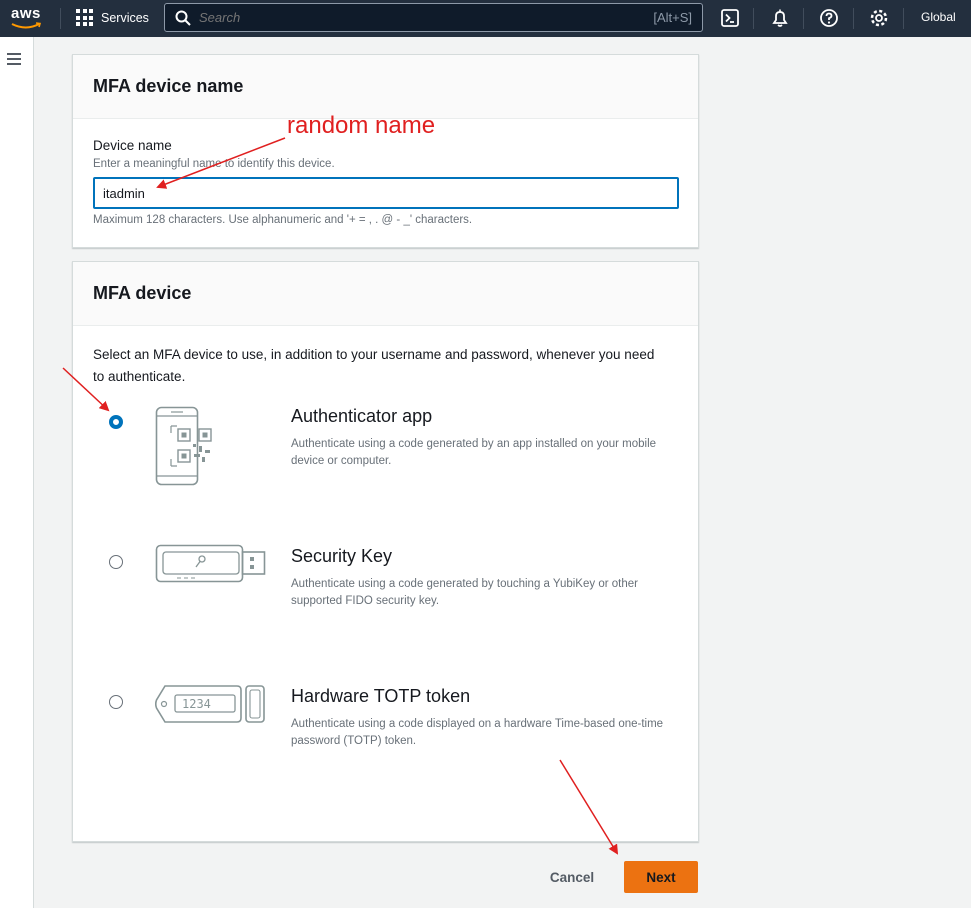 This screenshot has width=971, height=908. I want to click on next-button: Next, so click(661, 877).